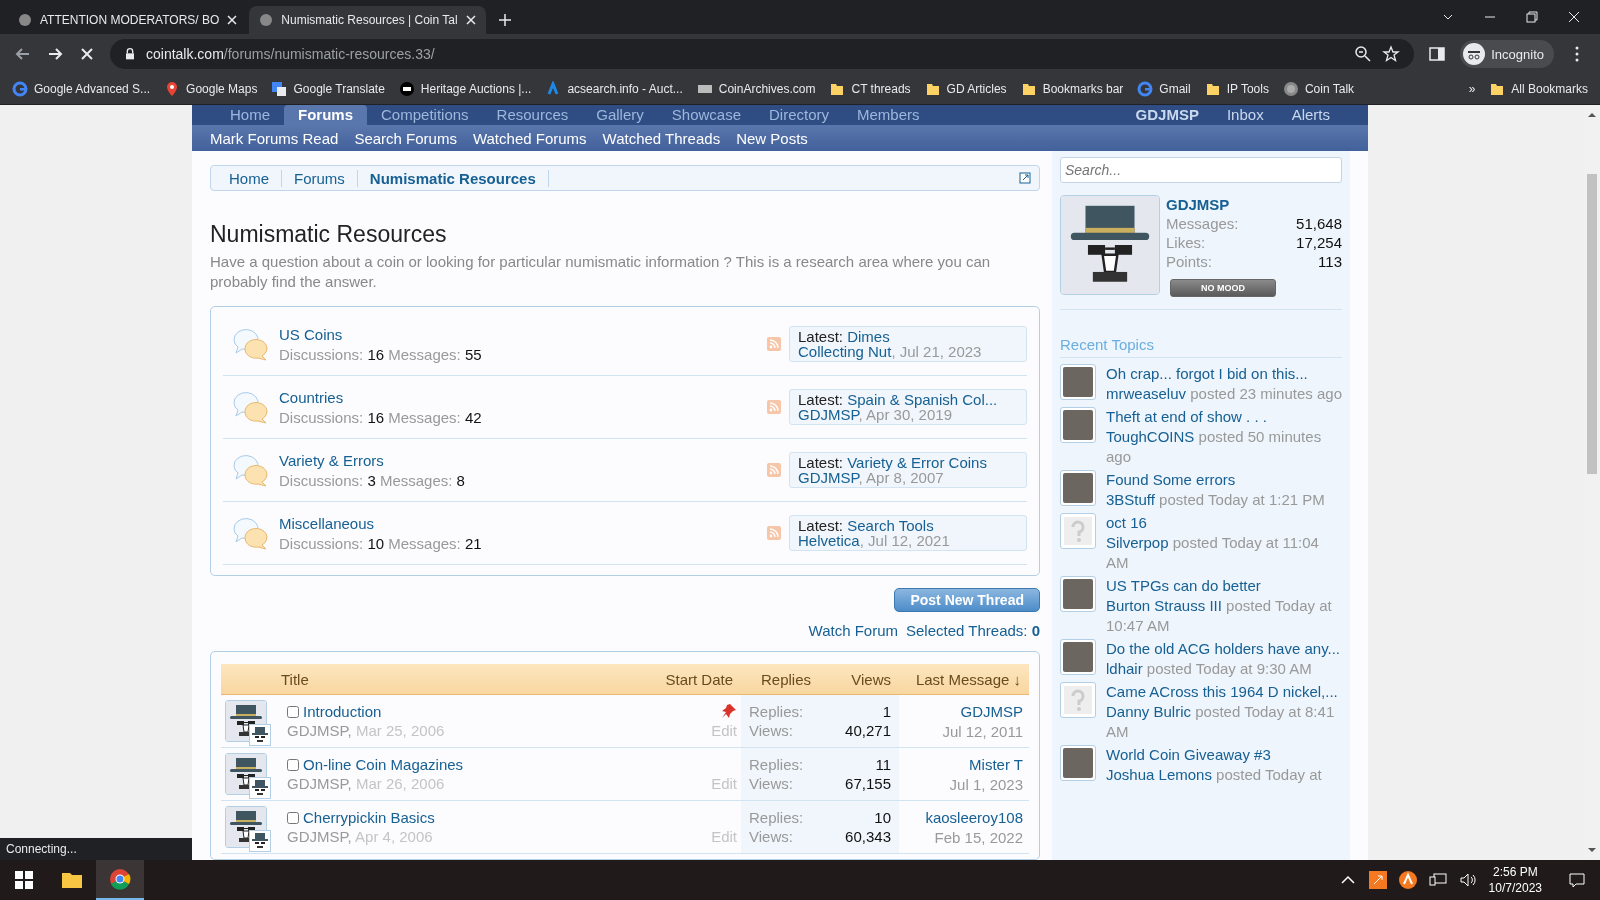 The width and height of the screenshot is (1600, 900). I want to click on user-nav-link: GDJMSP, so click(1167, 115).